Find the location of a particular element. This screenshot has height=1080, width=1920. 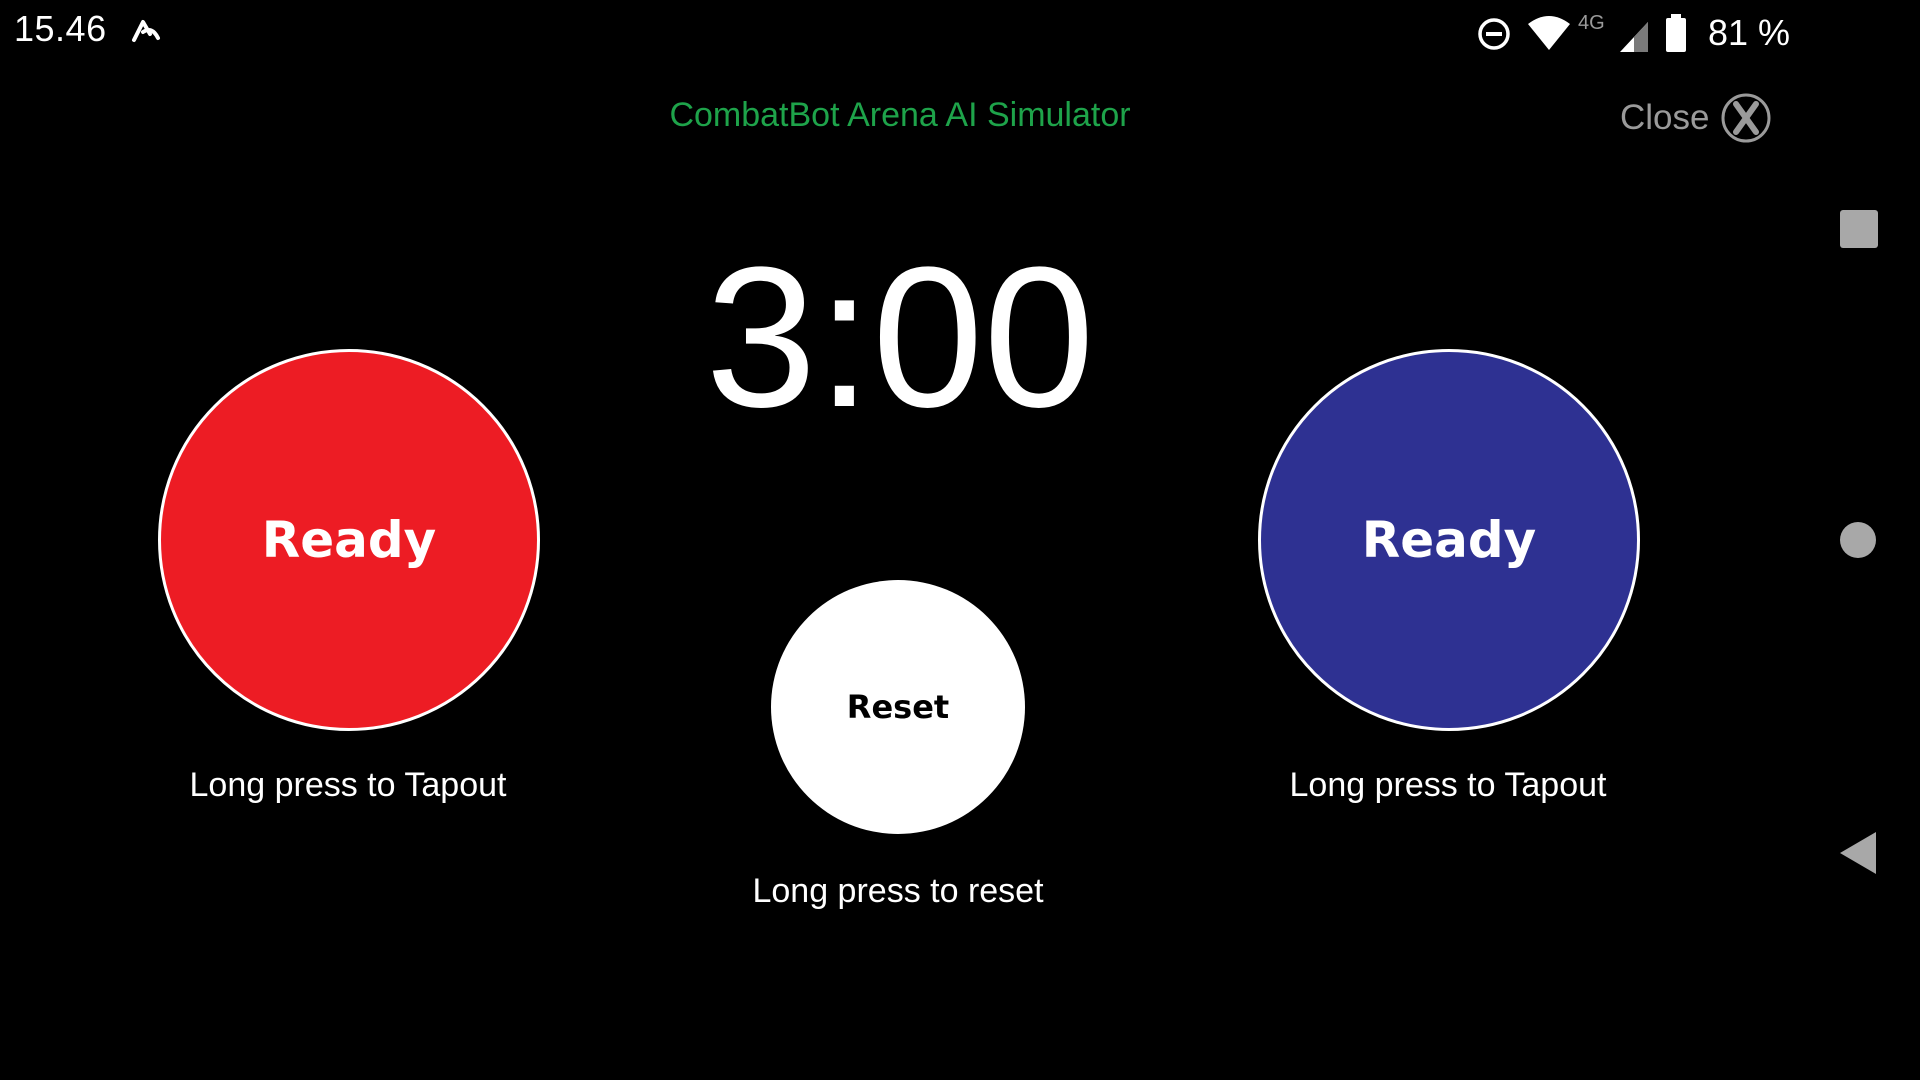

back-icon is located at coordinates (1858, 853).